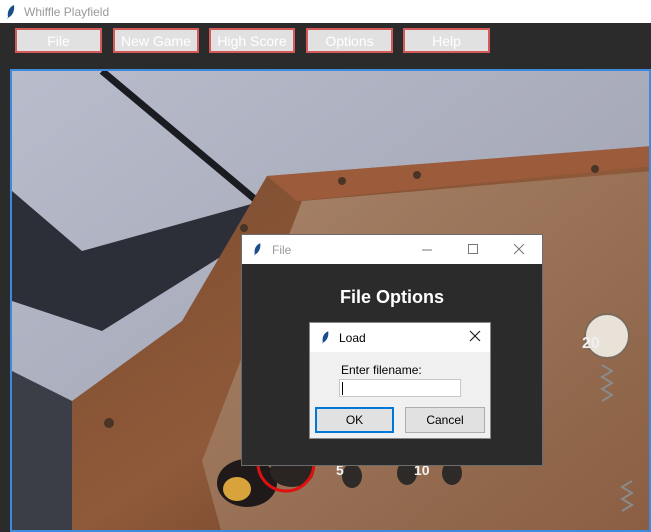 Image resolution: width=651 pixels, height=532 pixels. I want to click on file-dialog-title: File, so click(282, 249).